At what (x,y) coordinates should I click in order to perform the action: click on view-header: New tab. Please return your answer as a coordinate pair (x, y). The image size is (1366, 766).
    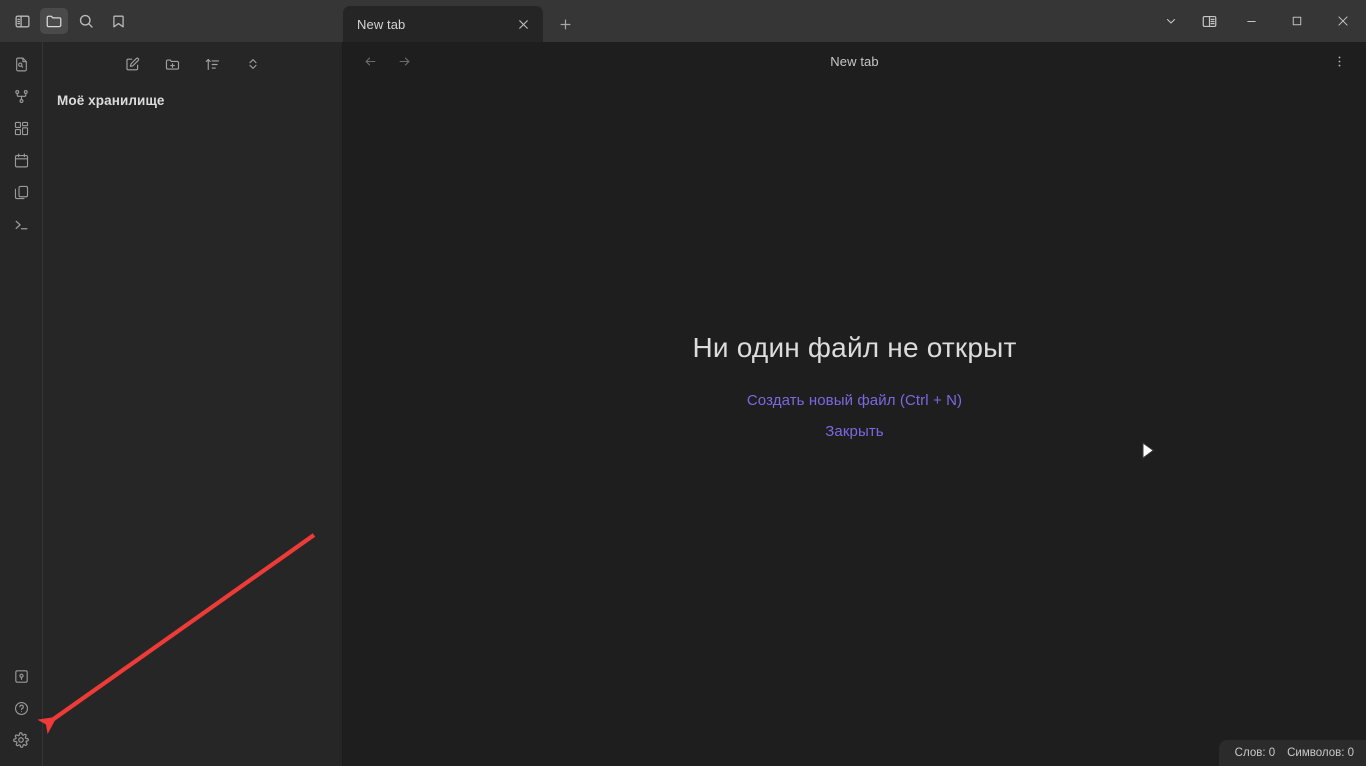
    Looking at the image, I should click on (854, 61).